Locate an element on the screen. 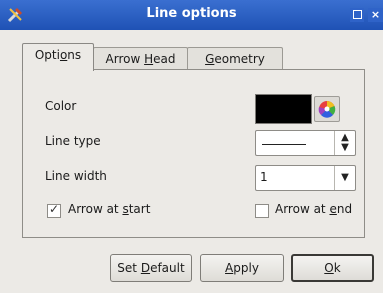 The image size is (383, 293). line-type-label: Line type is located at coordinates (73, 141).